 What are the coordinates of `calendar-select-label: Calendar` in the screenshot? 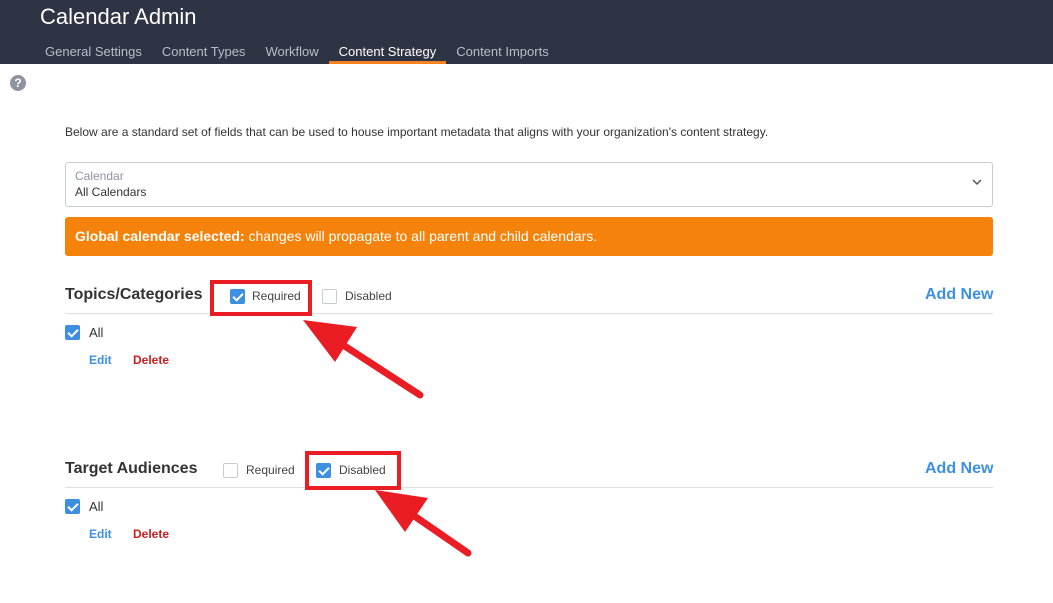 It's located at (99, 176).